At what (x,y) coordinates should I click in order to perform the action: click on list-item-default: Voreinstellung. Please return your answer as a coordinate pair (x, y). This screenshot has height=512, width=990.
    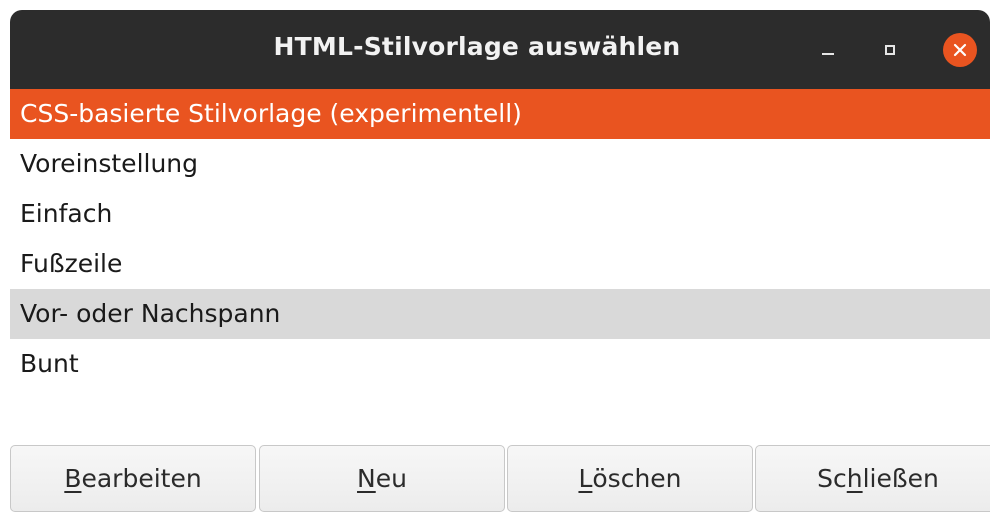
    Looking at the image, I should click on (500, 164).